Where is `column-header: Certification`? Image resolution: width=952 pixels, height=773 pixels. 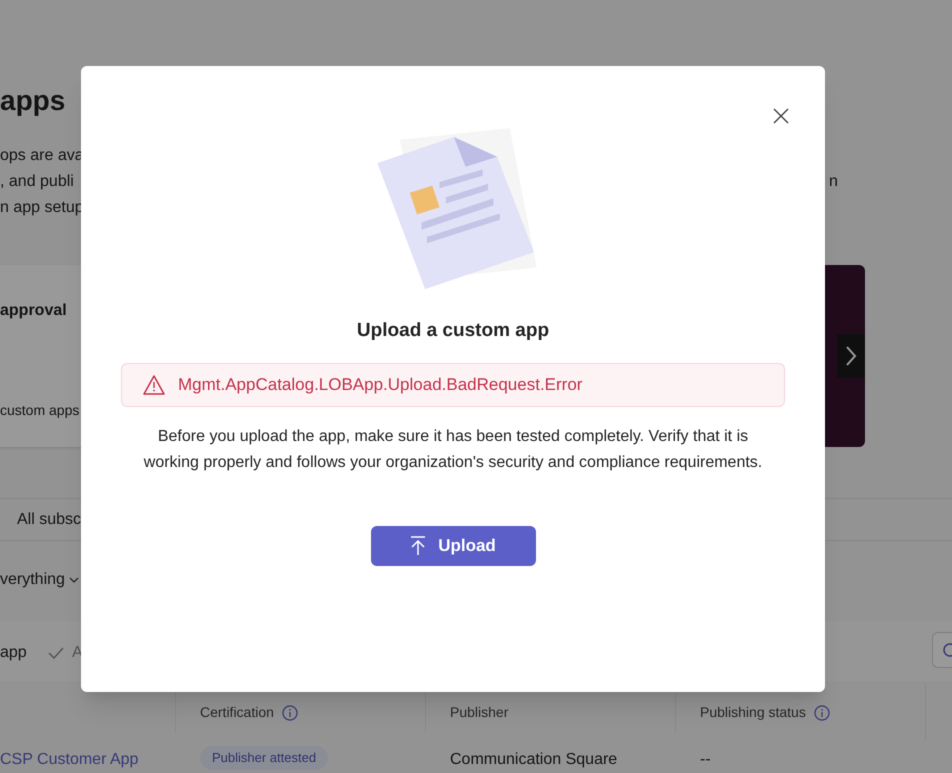
column-header: Certification is located at coordinates (237, 712).